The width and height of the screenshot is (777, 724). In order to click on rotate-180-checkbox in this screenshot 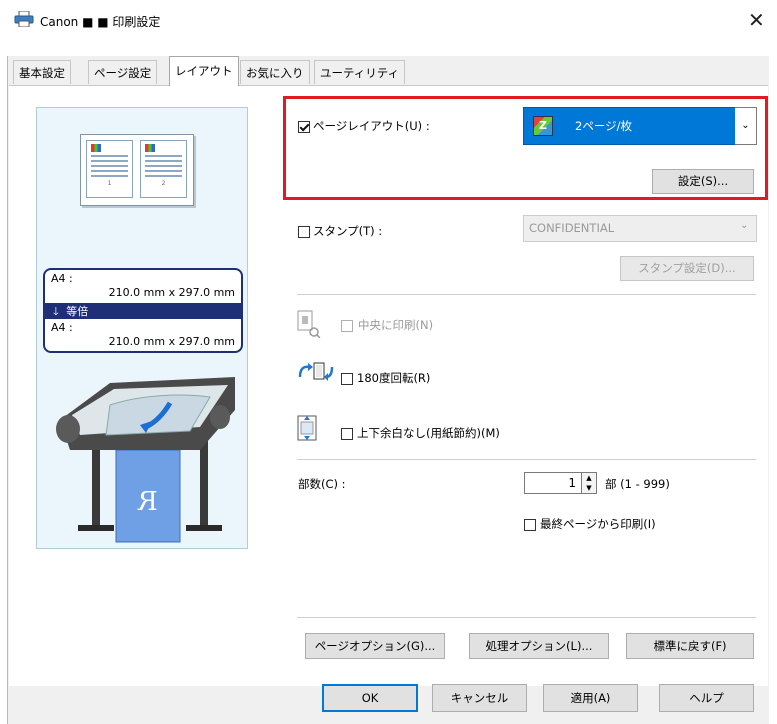, I will do `click(347, 378)`.